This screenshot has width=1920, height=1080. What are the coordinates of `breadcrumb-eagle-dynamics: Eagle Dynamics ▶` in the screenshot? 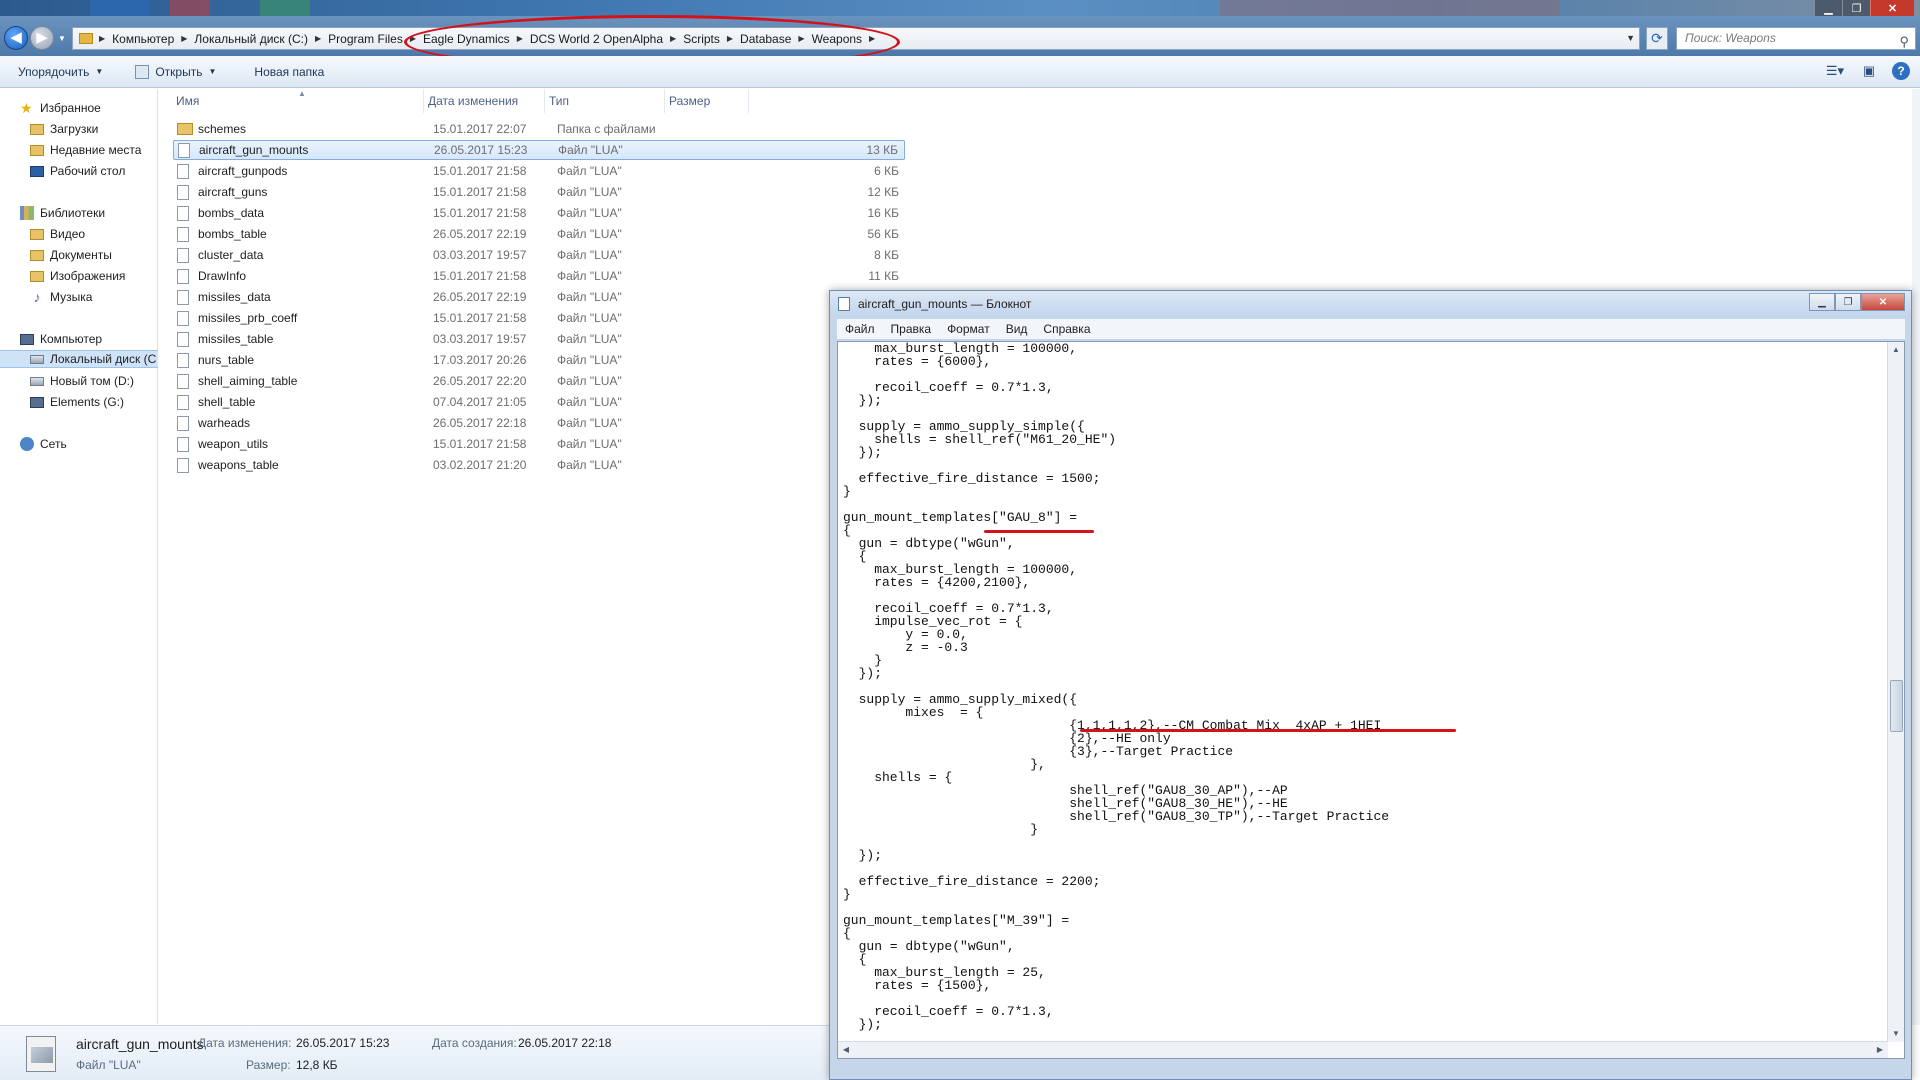 It's located at (476, 39).